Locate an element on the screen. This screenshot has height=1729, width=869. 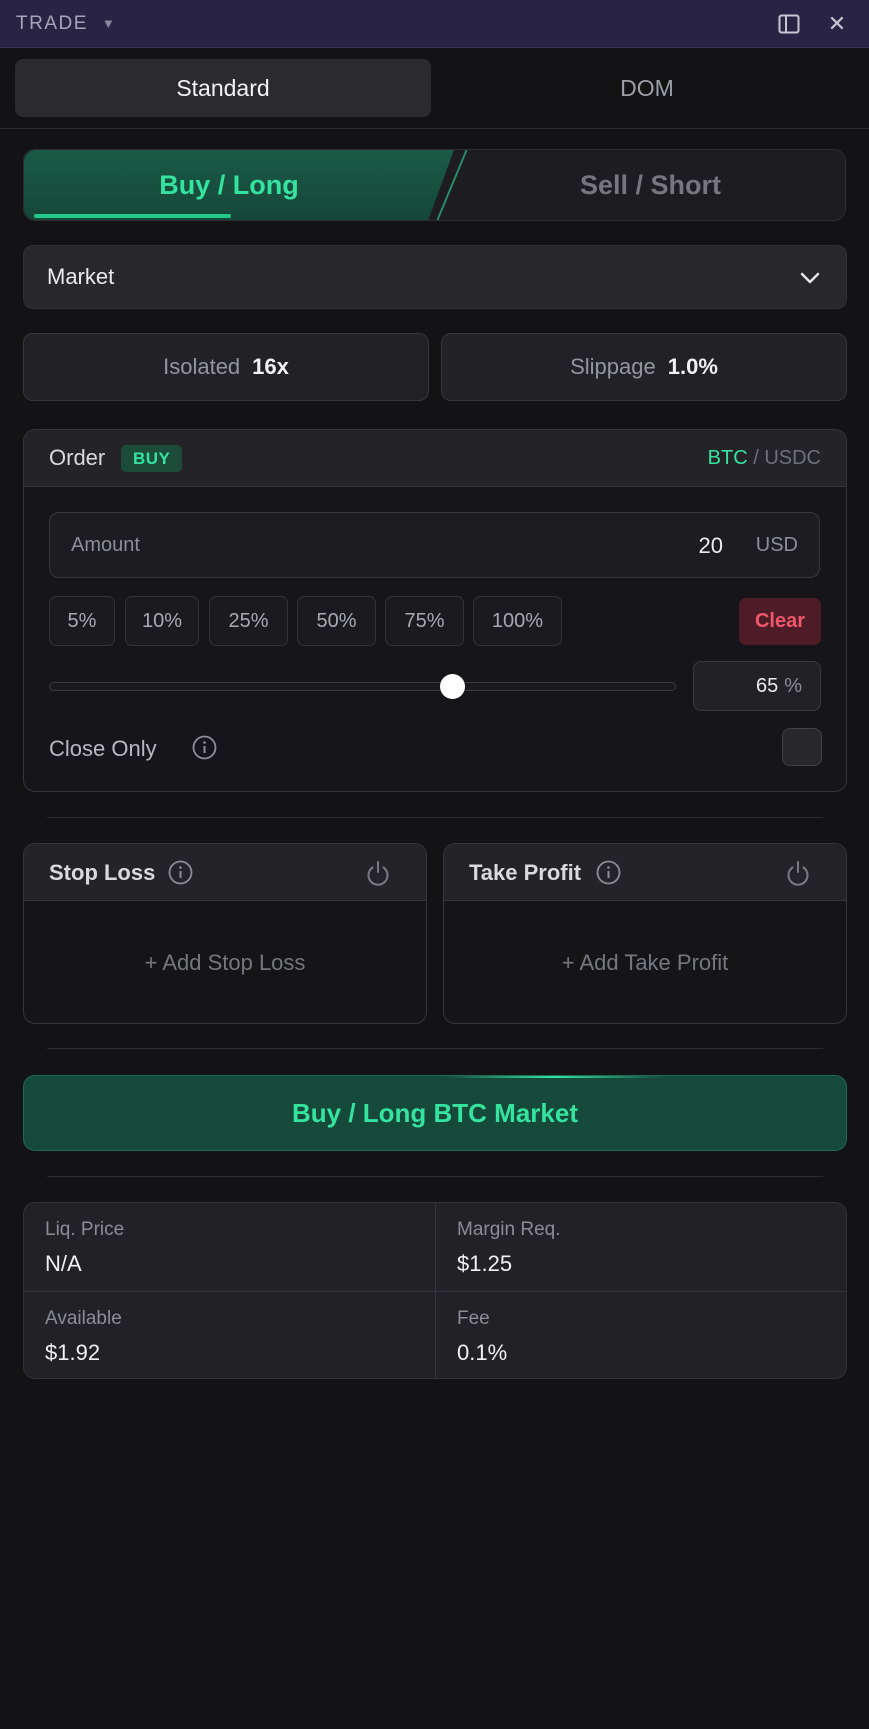
button-glow is located at coordinates (554, 1077).